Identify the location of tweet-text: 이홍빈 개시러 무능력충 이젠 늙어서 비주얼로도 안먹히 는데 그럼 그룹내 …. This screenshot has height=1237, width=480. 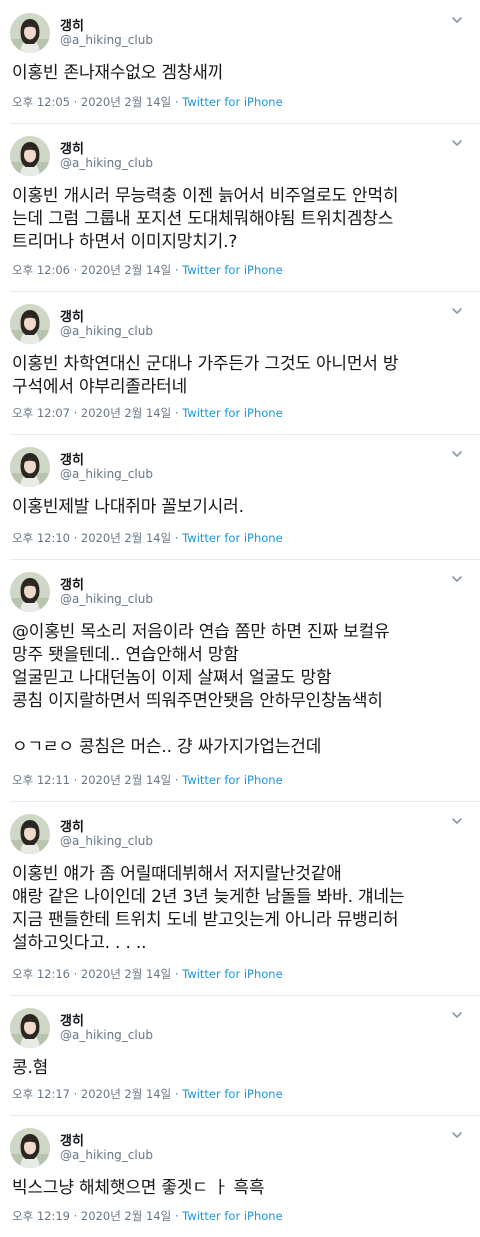
(205, 219).